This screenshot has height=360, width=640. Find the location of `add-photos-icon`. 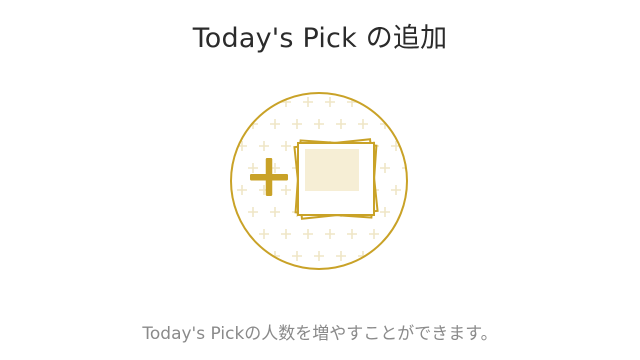

add-photos-icon is located at coordinates (319, 181).